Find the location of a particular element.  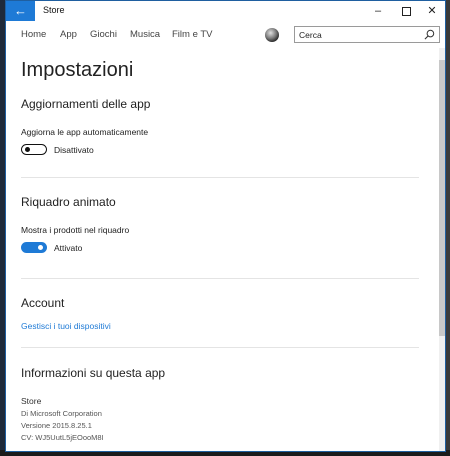

maximize-icon is located at coordinates (406, 11).